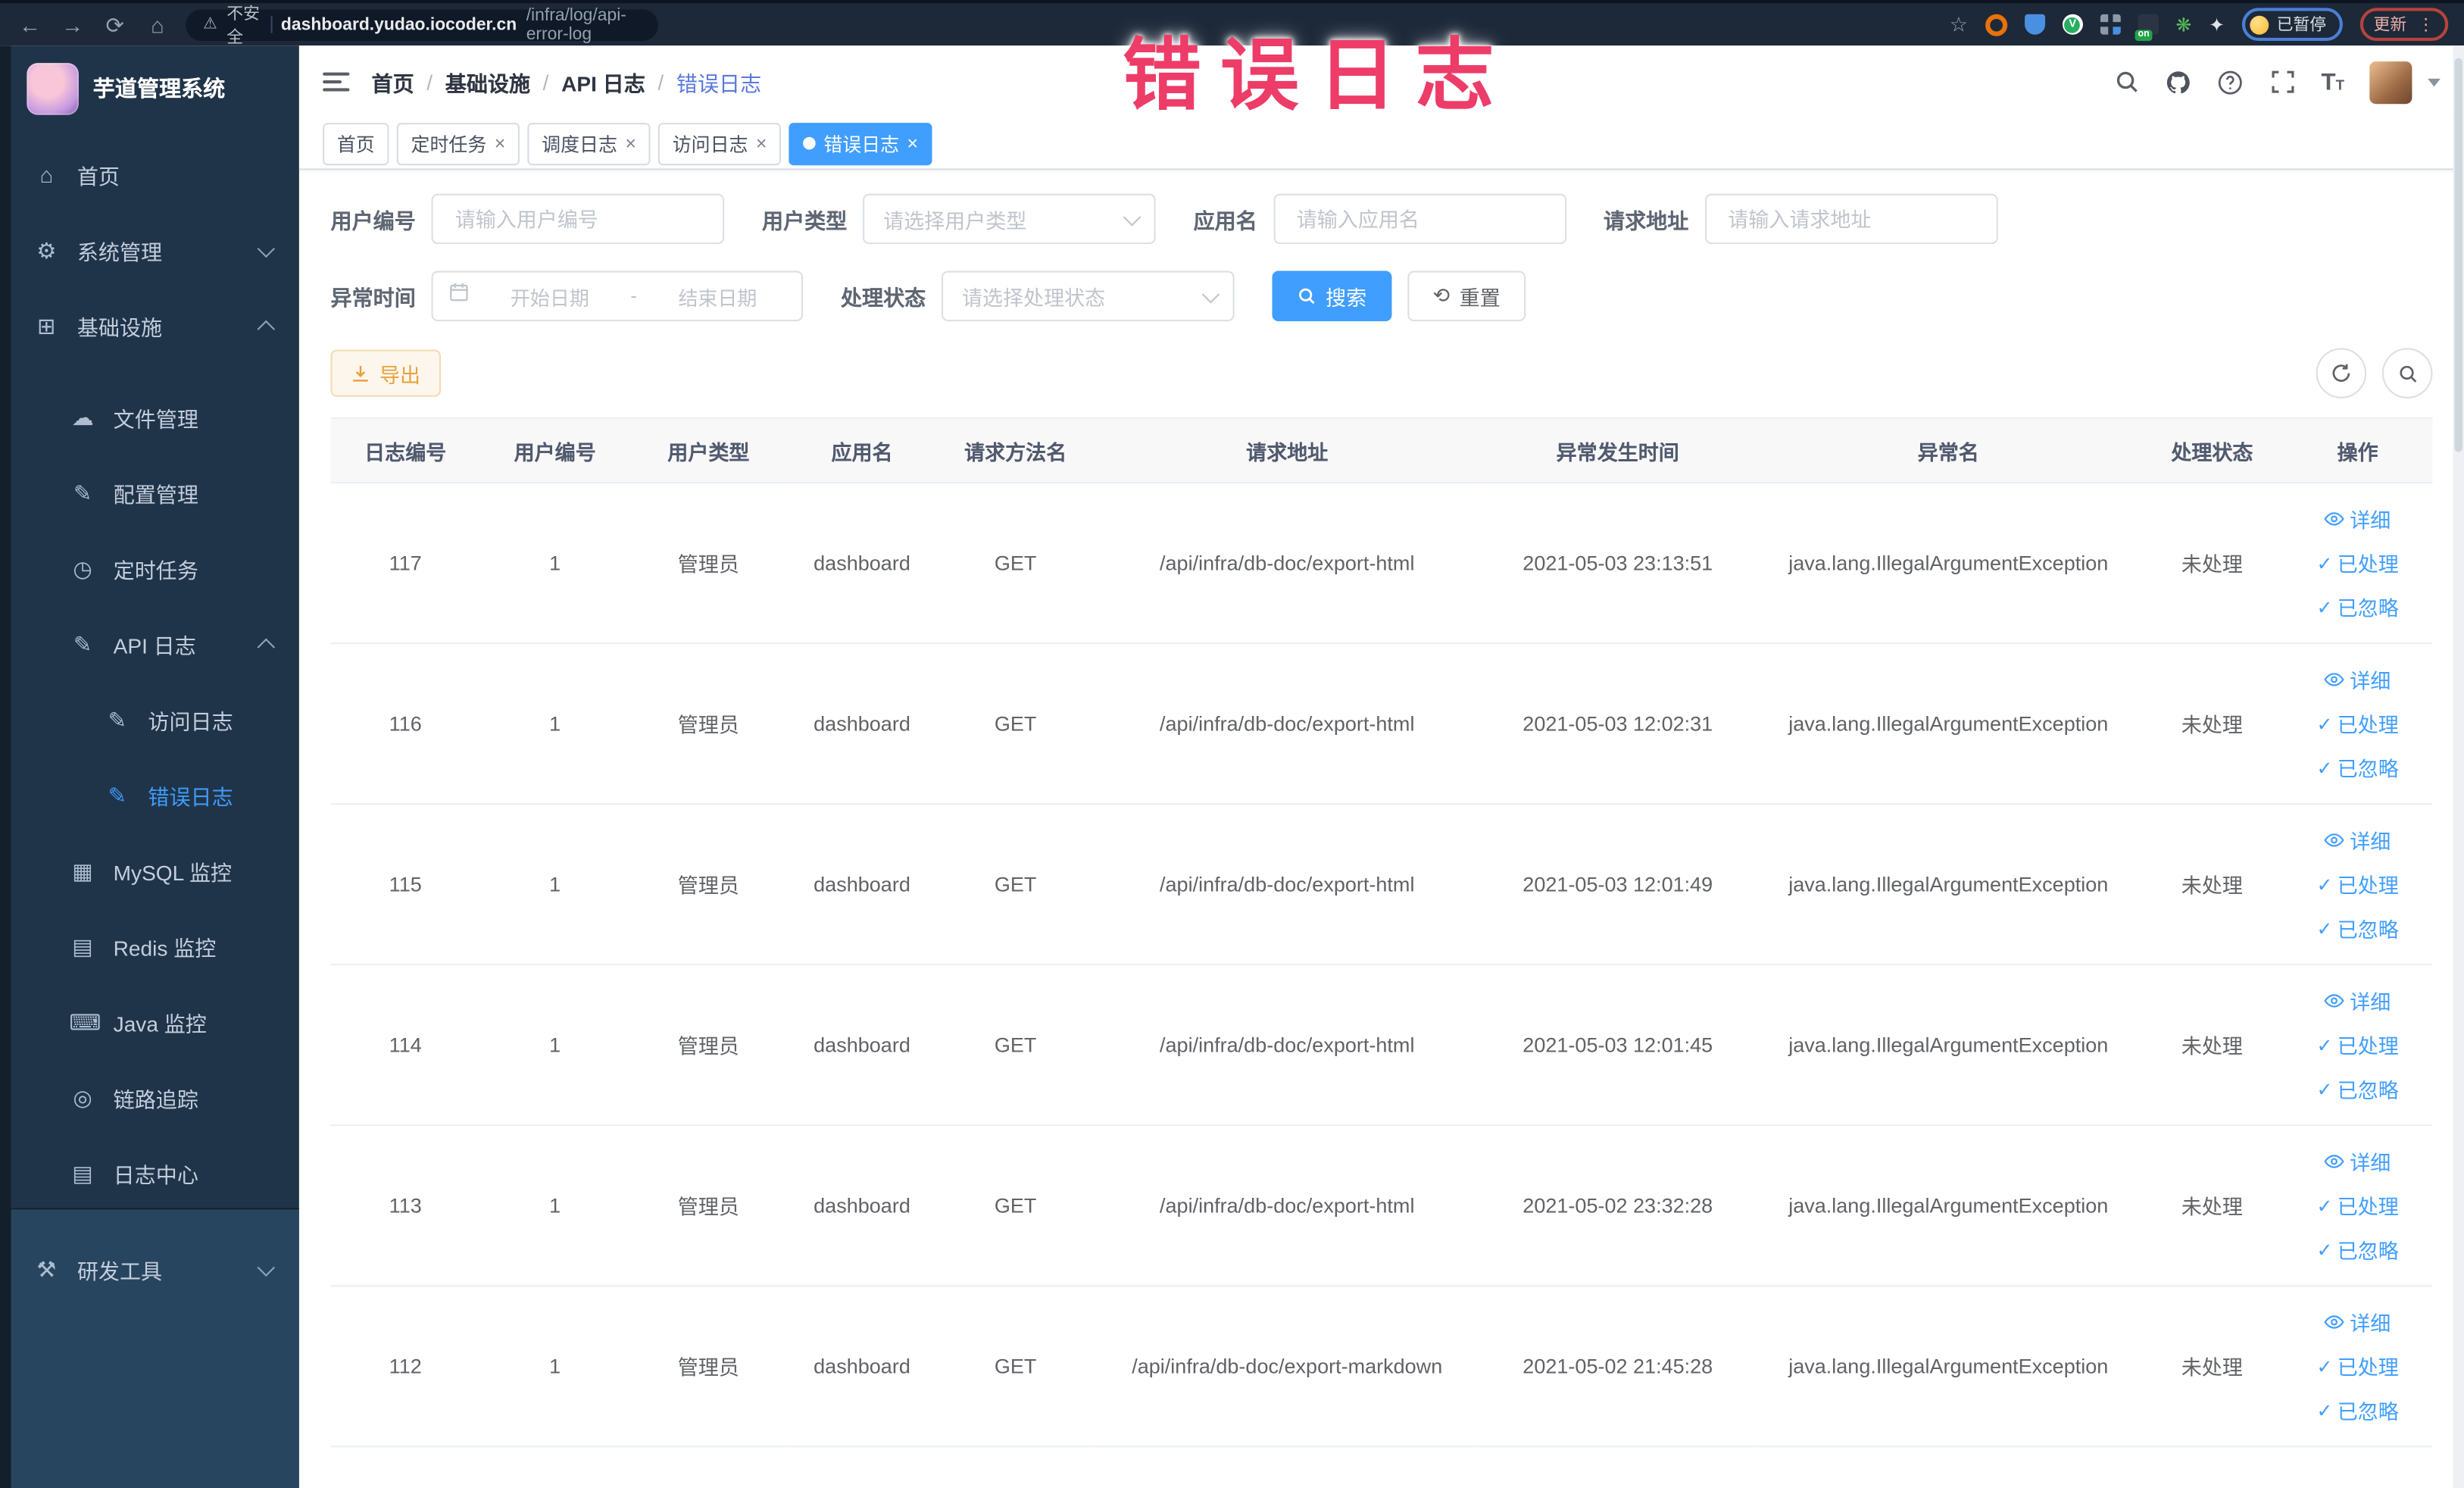 The image size is (2464, 1488). I want to click on tab-access-log: 访问日志 ×, so click(720, 143).